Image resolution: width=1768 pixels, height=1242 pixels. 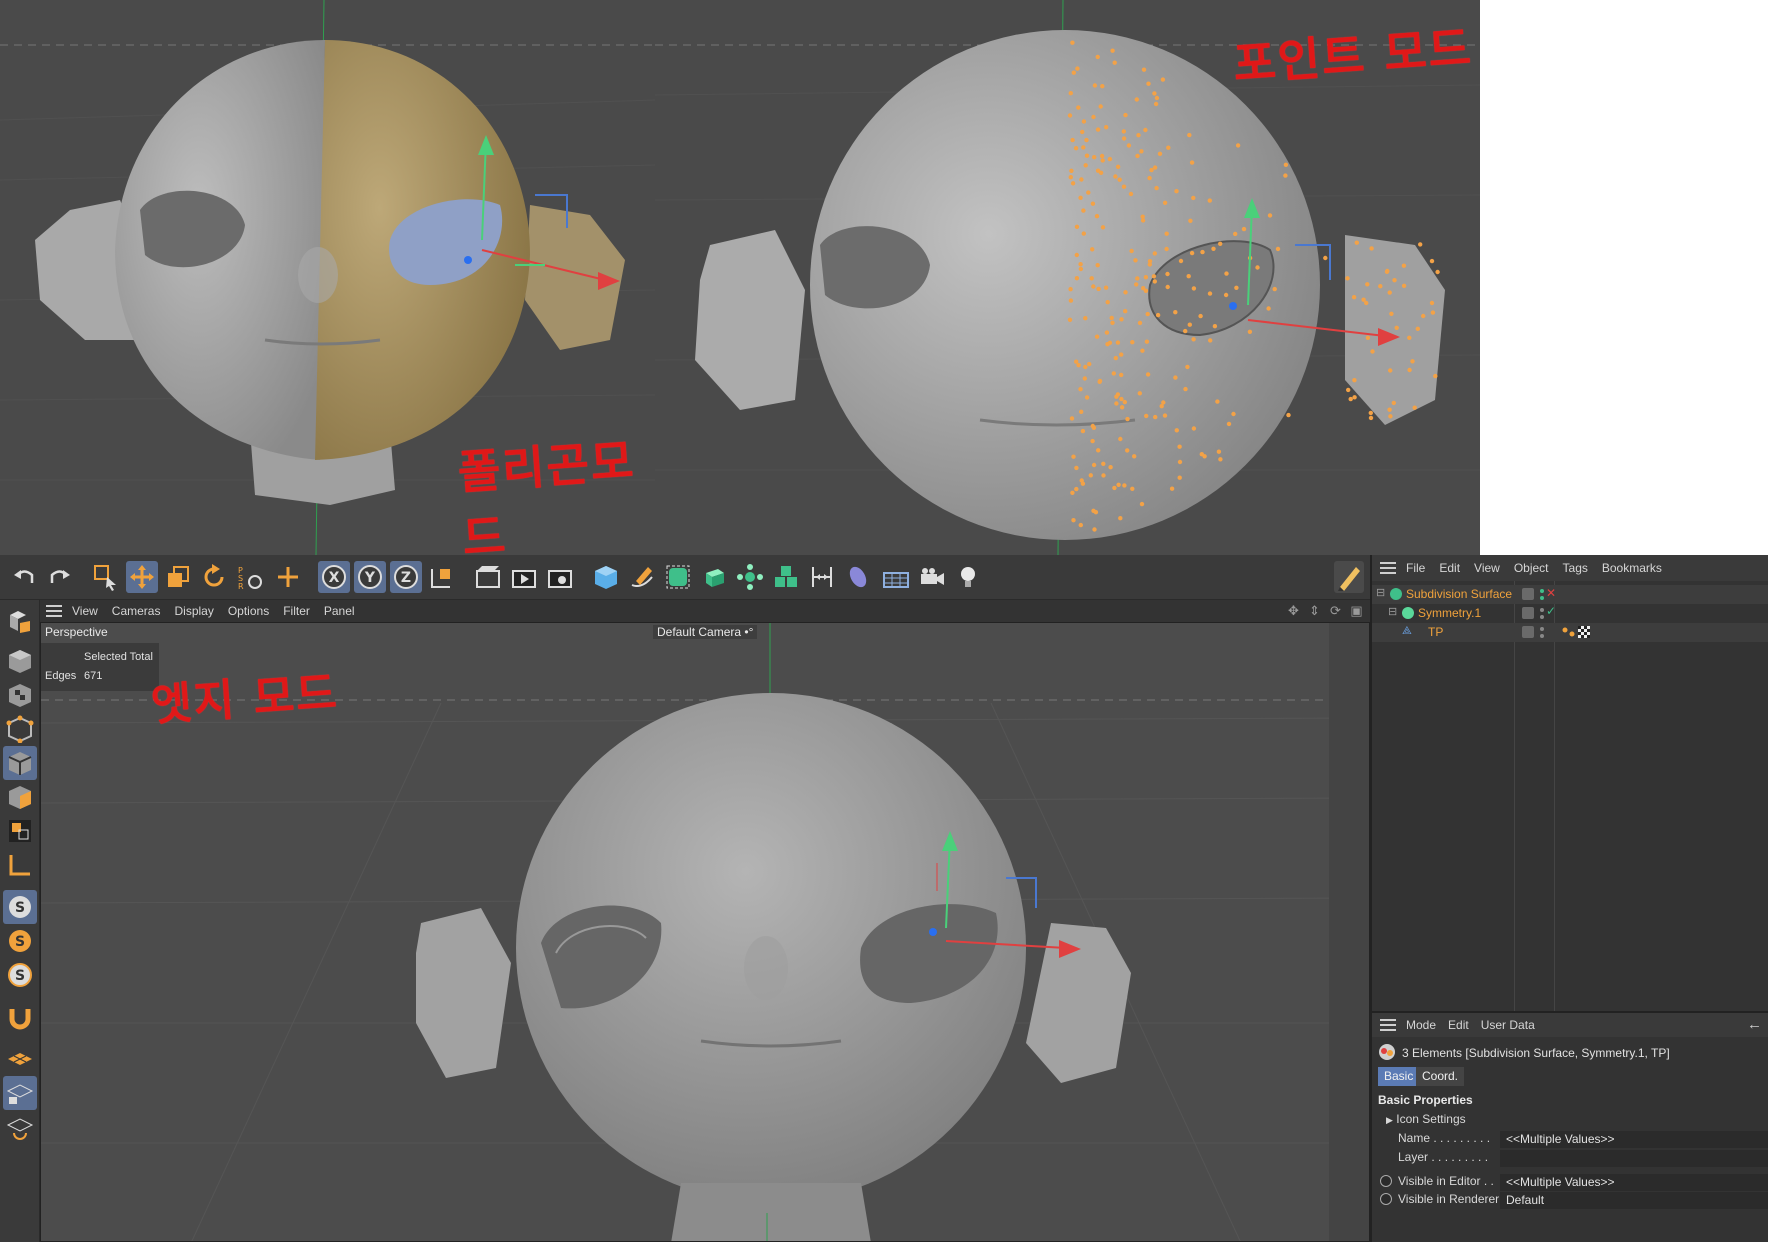 What do you see at coordinates (642, 577) in the screenshot?
I see `pen-icon` at bounding box center [642, 577].